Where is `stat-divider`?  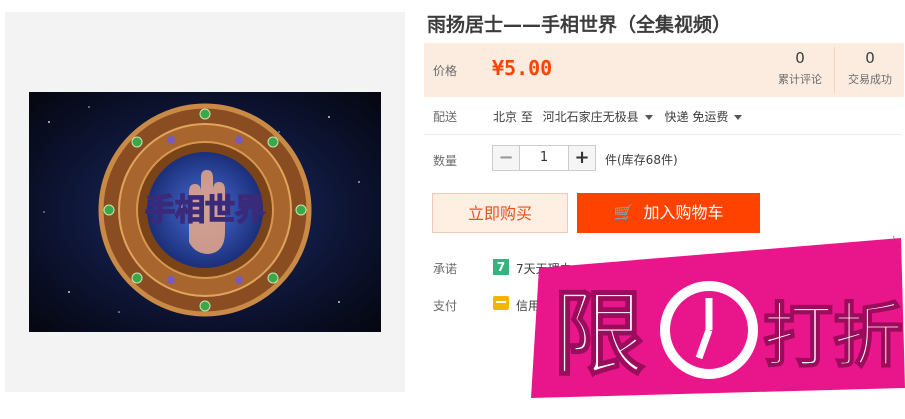 stat-divider is located at coordinates (834, 70).